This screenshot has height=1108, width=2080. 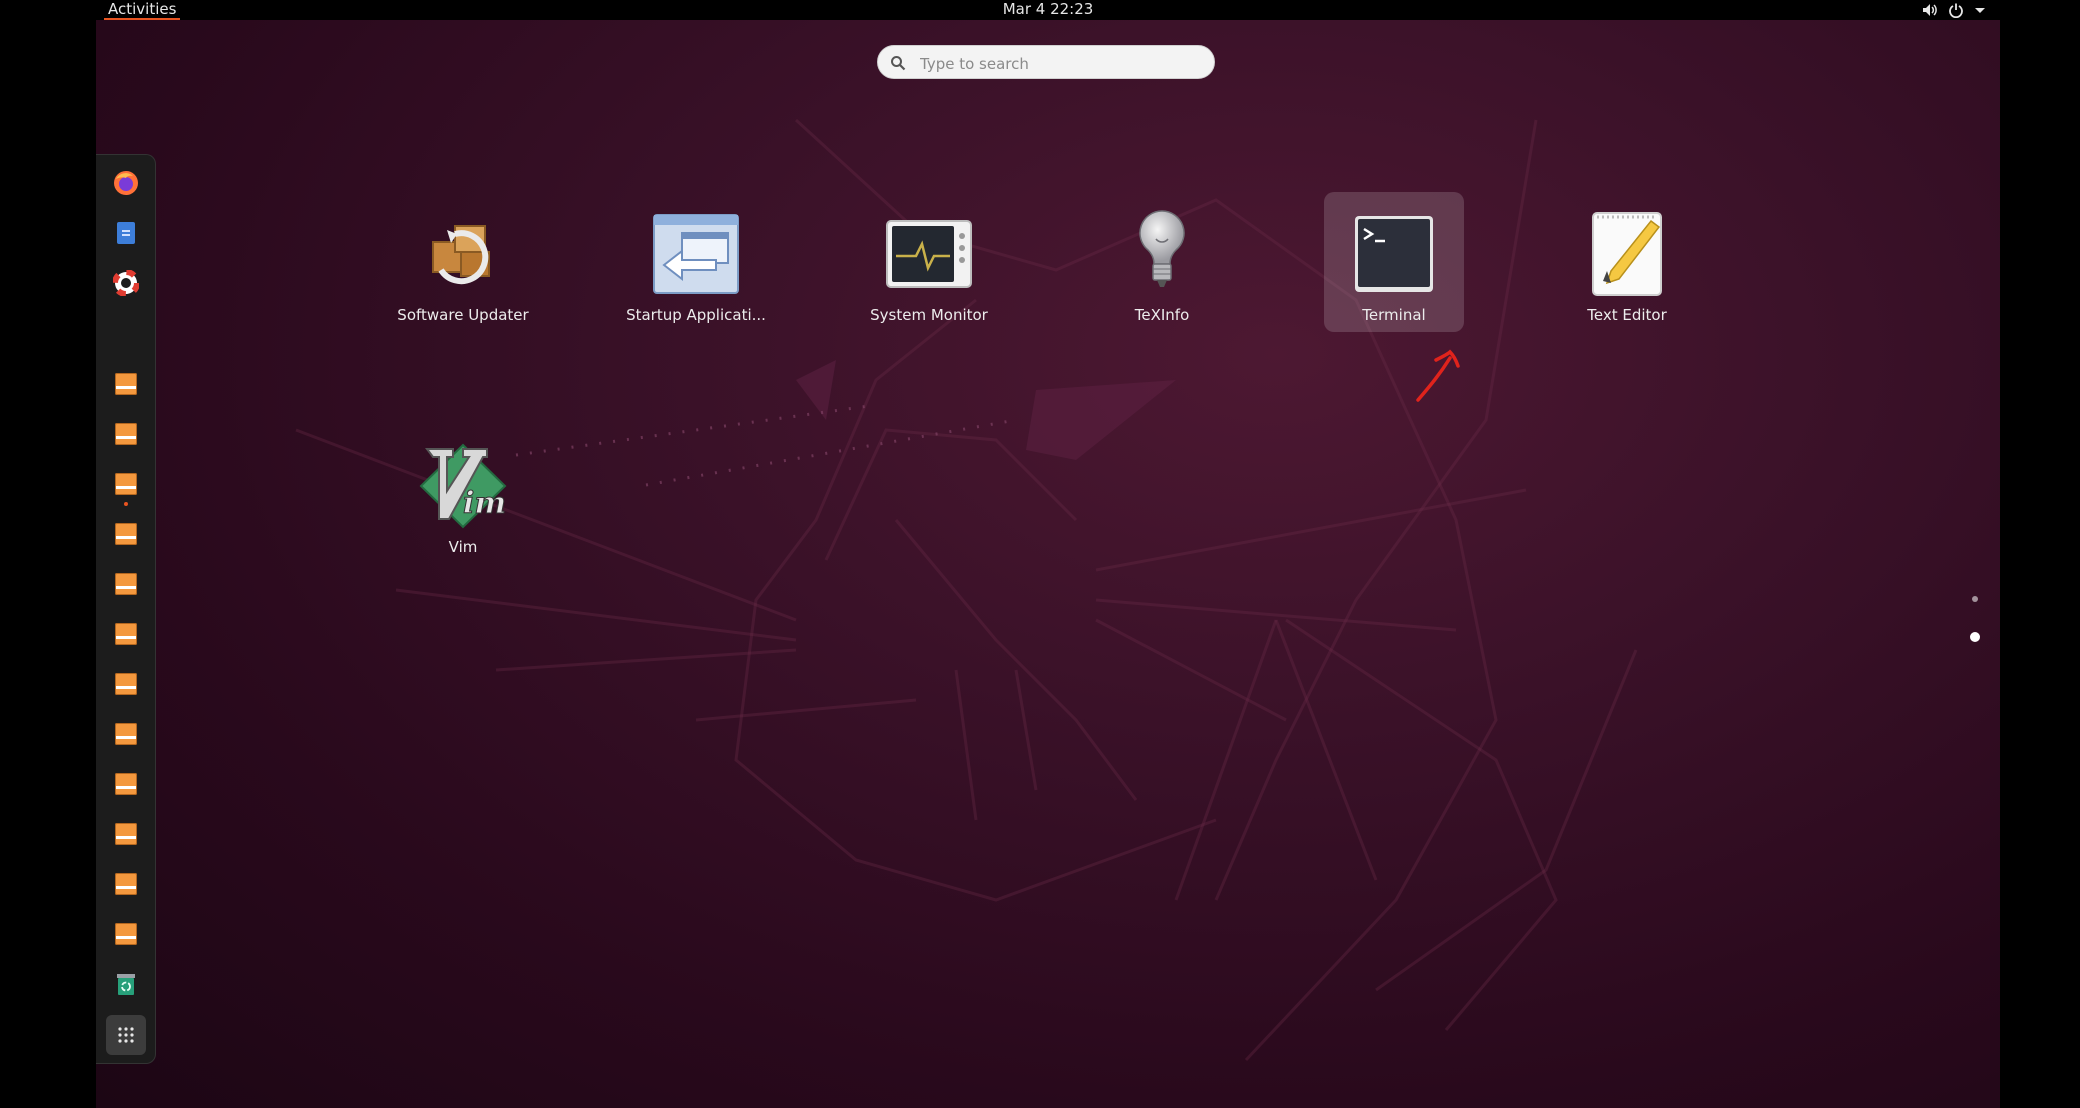 What do you see at coordinates (126, 609) in the screenshot?
I see `dash` at bounding box center [126, 609].